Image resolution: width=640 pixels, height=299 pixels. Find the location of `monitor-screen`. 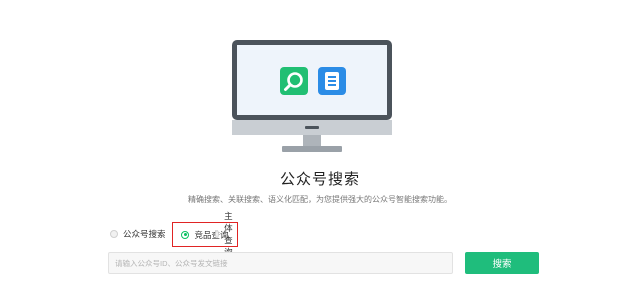

monitor-screen is located at coordinates (312, 80).